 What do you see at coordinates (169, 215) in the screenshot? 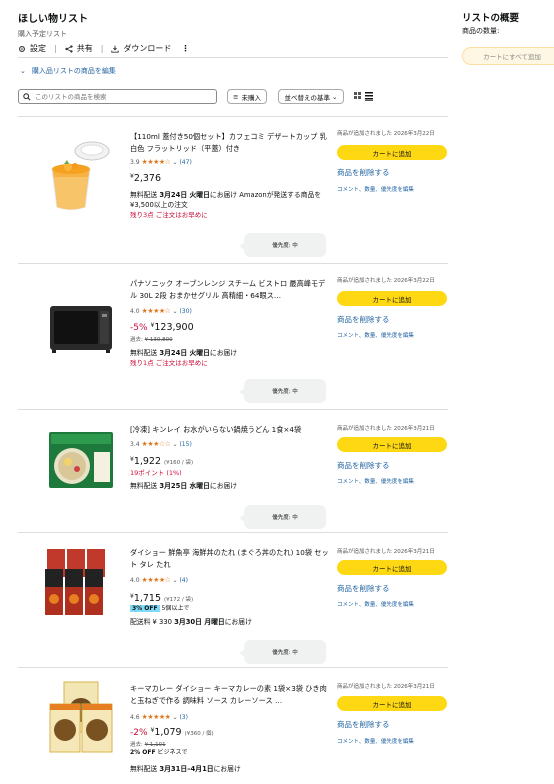
I see `stock-warning: 残り3点 ご注文はお早めに` at bounding box center [169, 215].